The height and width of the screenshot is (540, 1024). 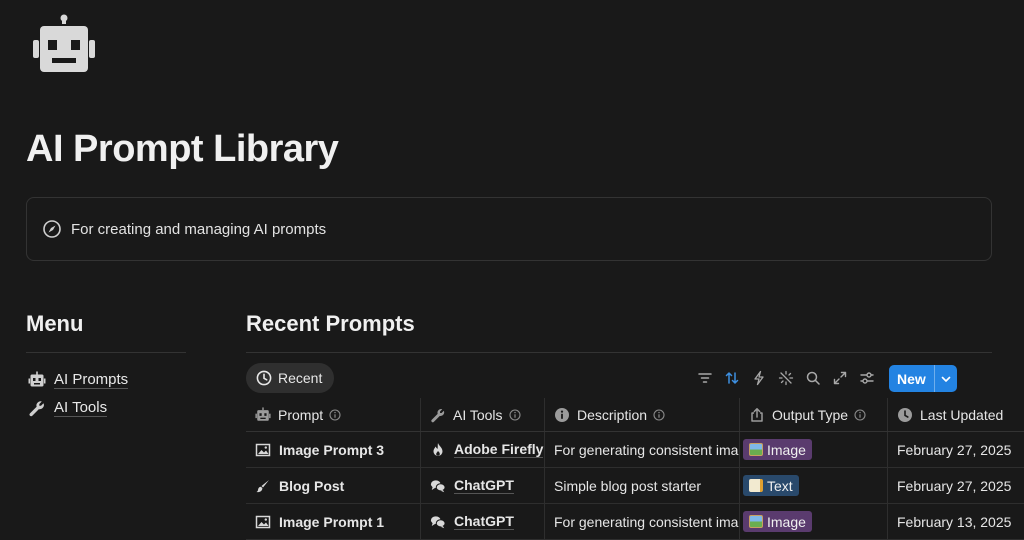 I want to click on menu-list: AI Prompts AI Tools, so click(x=78, y=394).